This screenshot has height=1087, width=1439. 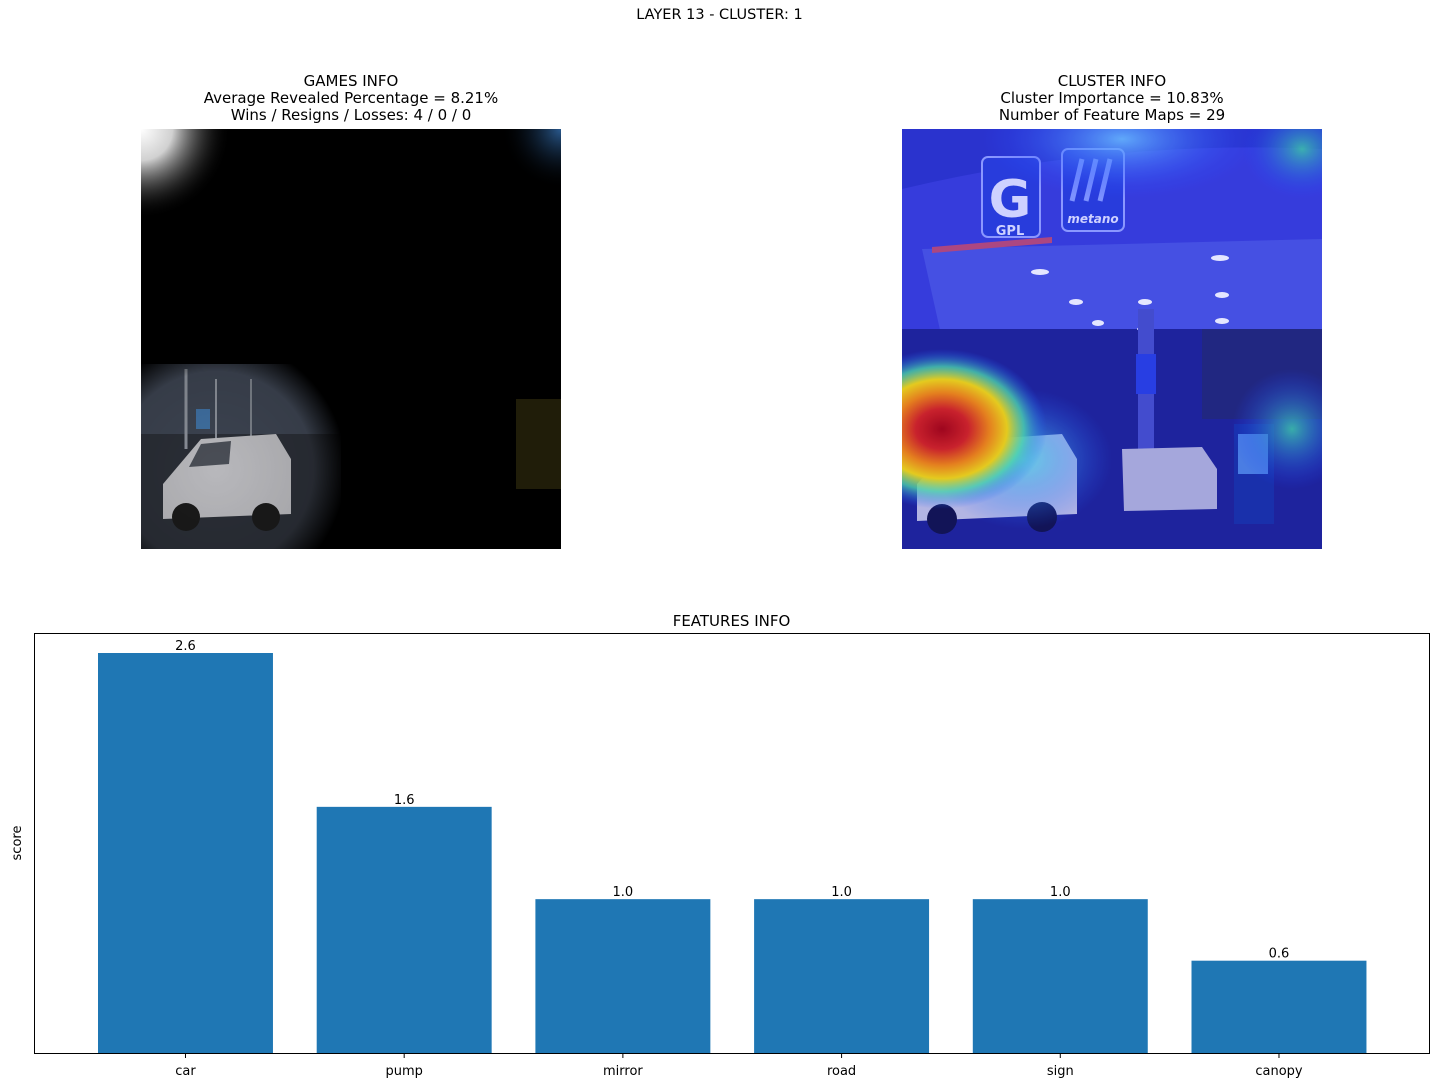 I want to click on bar-value-label-mirror: 1.0, so click(x=623, y=892).